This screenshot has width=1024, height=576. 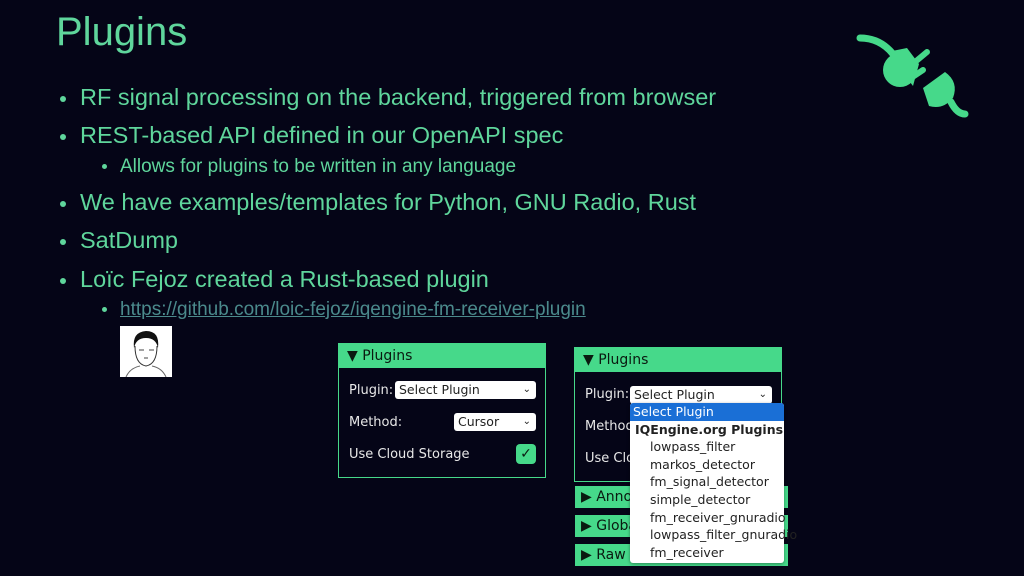 What do you see at coordinates (709, 429) in the screenshot?
I see `dropdown-group-label: IQEngine.org Plugins` at bounding box center [709, 429].